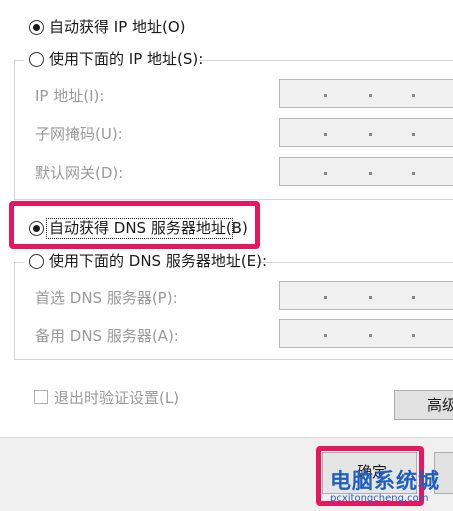 Image resolution: width=453 pixels, height=511 pixels. What do you see at coordinates (106, 298) in the screenshot?
I see `preferred-dns-label: 首选 DNS 服务器(P):` at bounding box center [106, 298].